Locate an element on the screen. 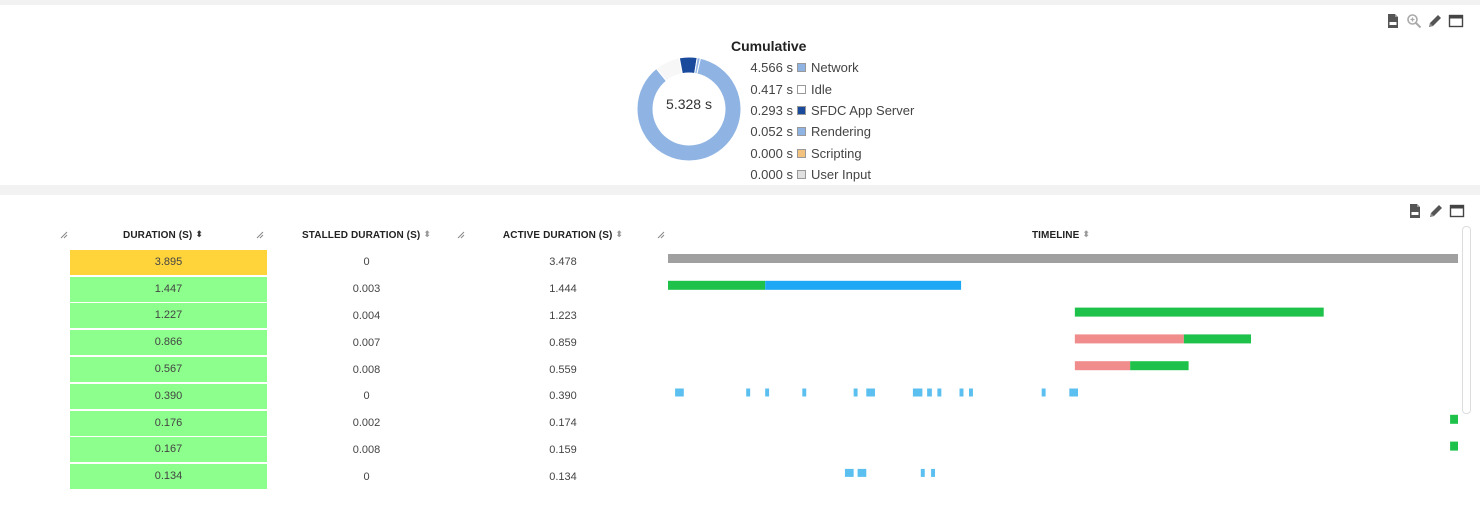 The height and width of the screenshot is (515, 1480). legend-item: 4.566 s Network is located at coordinates (825, 67).